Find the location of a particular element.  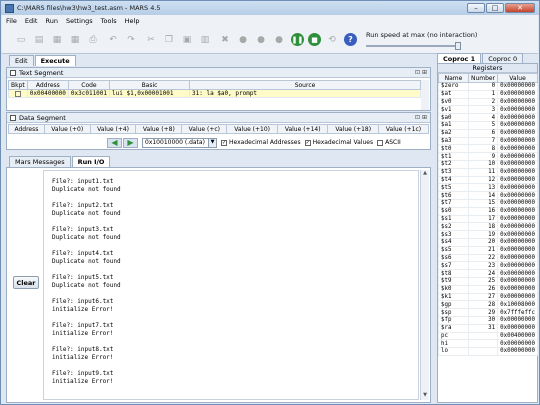

register-row: $t6 14 0x00000000 is located at coordinates (488, 195).